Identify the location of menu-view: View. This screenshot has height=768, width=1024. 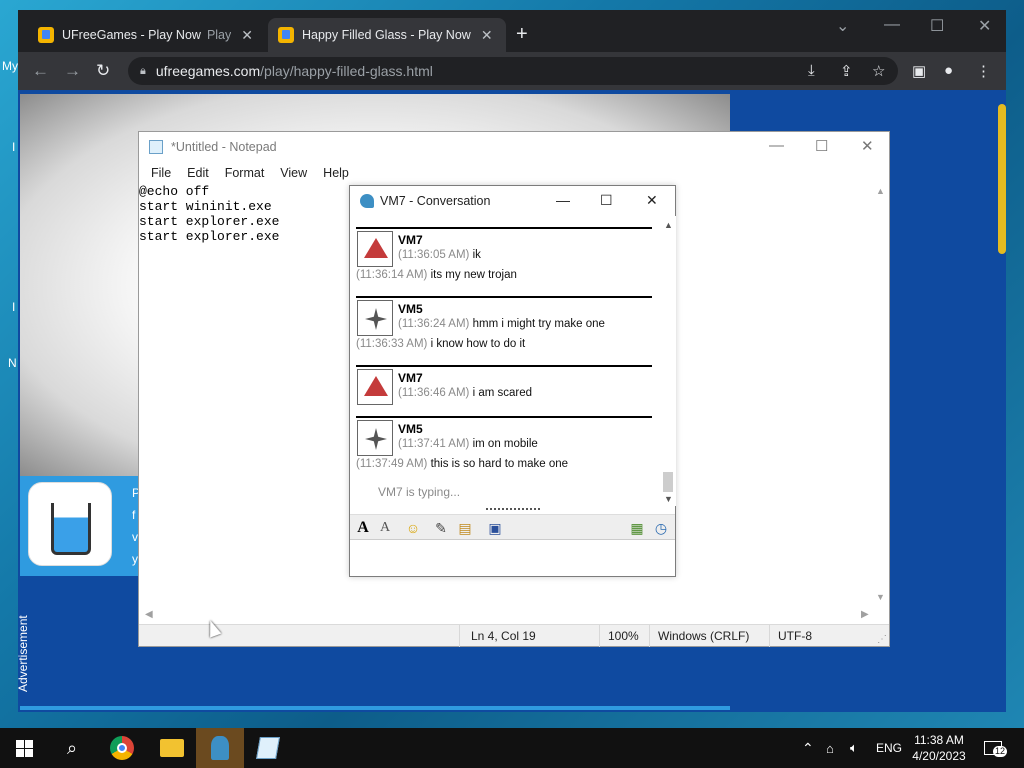
(293, 173).